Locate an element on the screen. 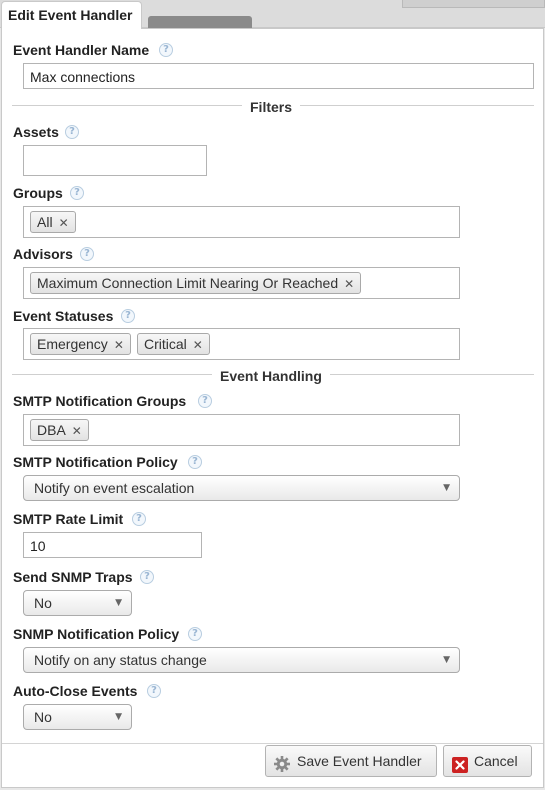  send-snmp-traps-label: Send SNMP Traps is located at coordinates (73, 577).